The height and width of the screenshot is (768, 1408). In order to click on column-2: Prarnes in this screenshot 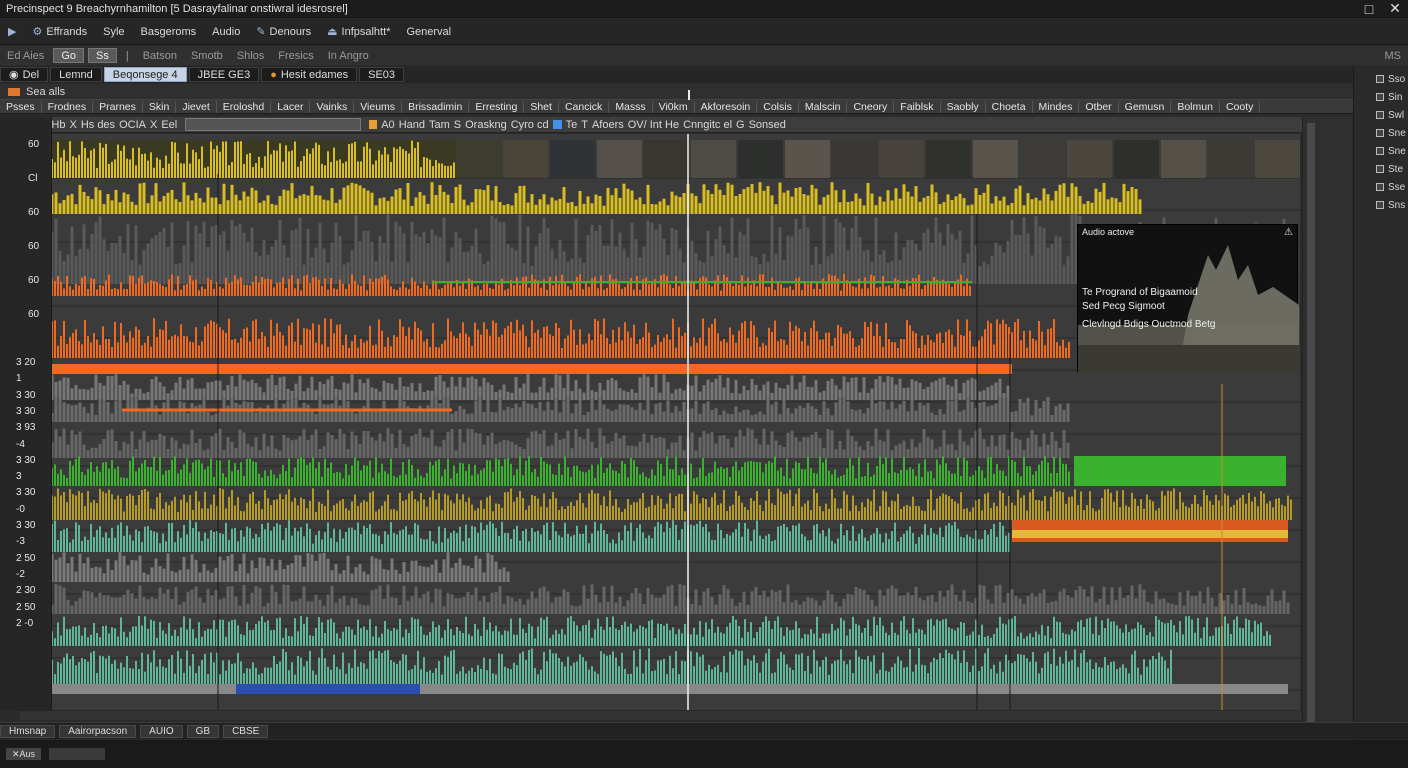, I will do `click(118, 106)`.